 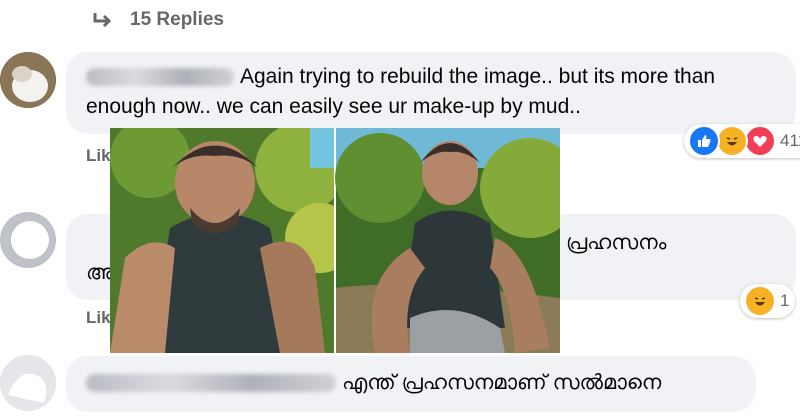 What do you see at coordinates (616, 242) in the screenshot?
I see `comment-text: പ്രഹസനം` at bounding box center [616, 242].